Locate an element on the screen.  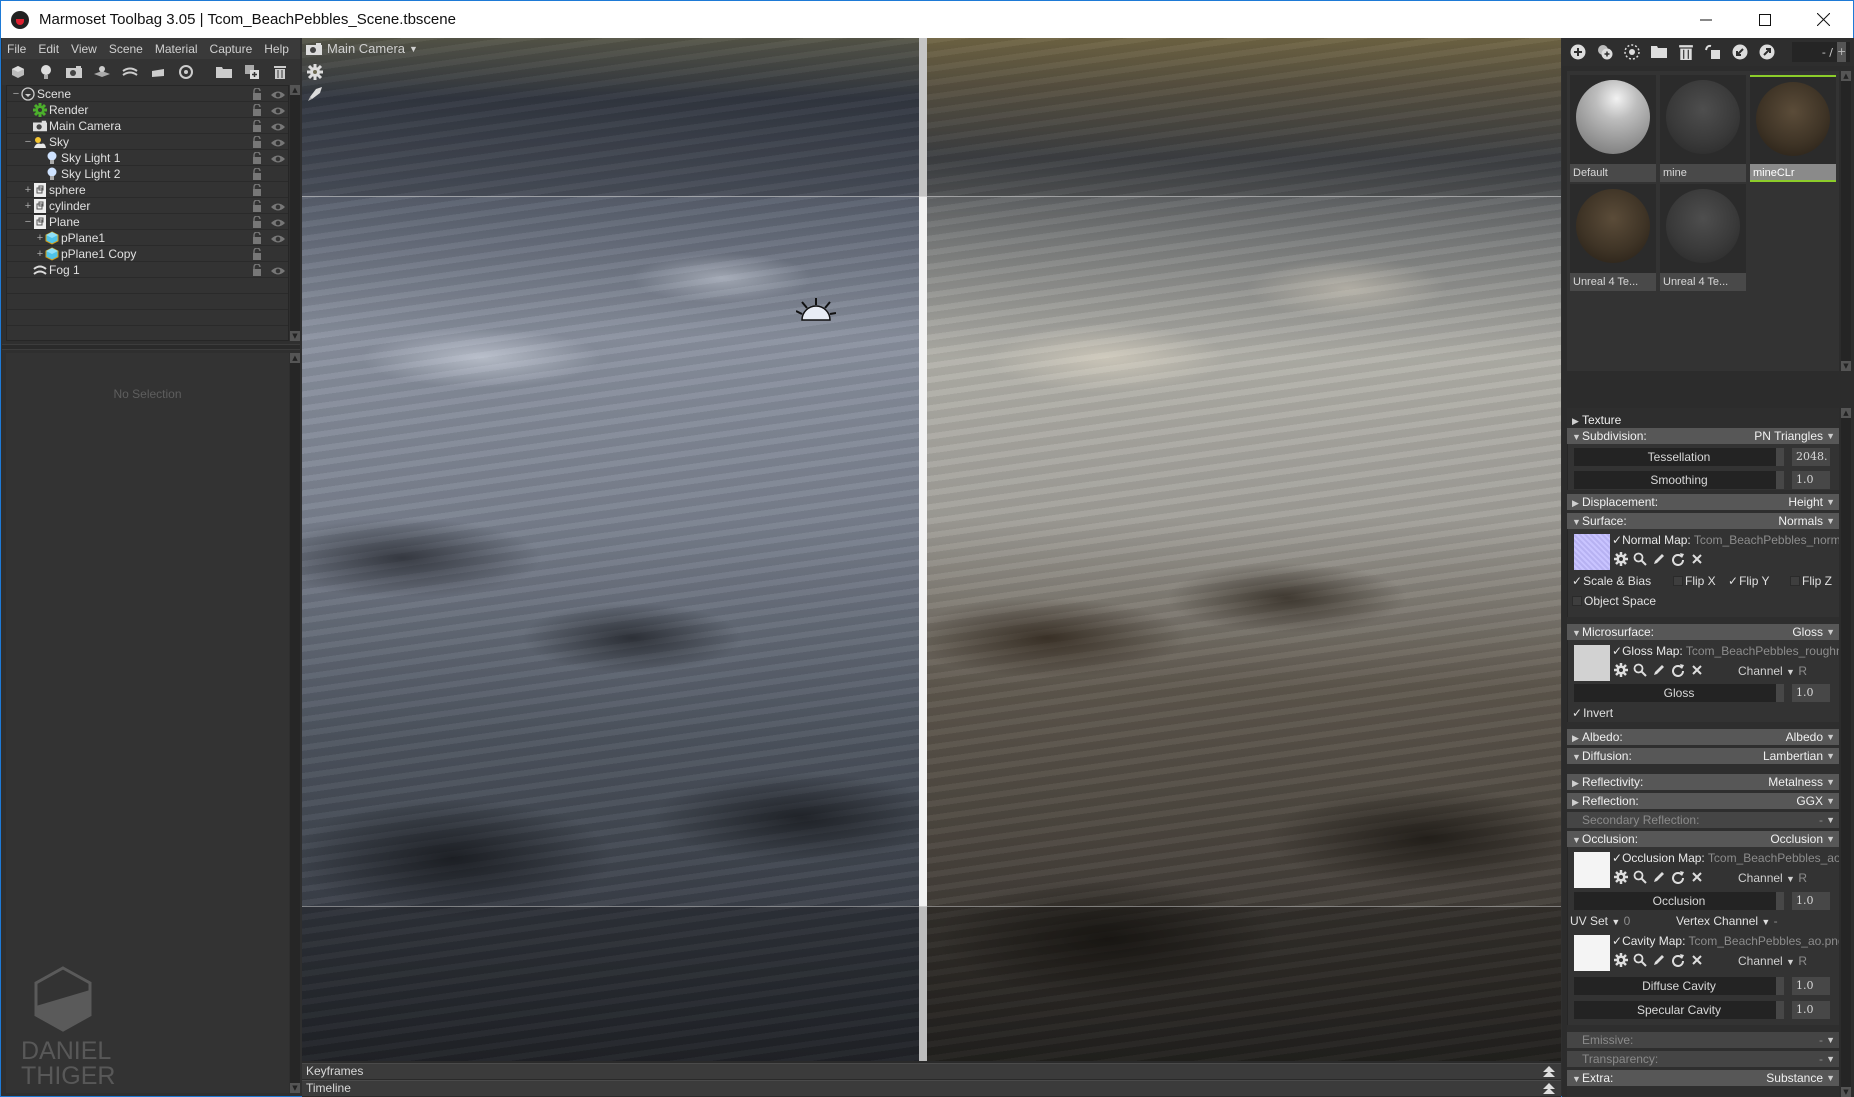
occlusion-slider: Occlusion is located at coordinates (1679, 901).